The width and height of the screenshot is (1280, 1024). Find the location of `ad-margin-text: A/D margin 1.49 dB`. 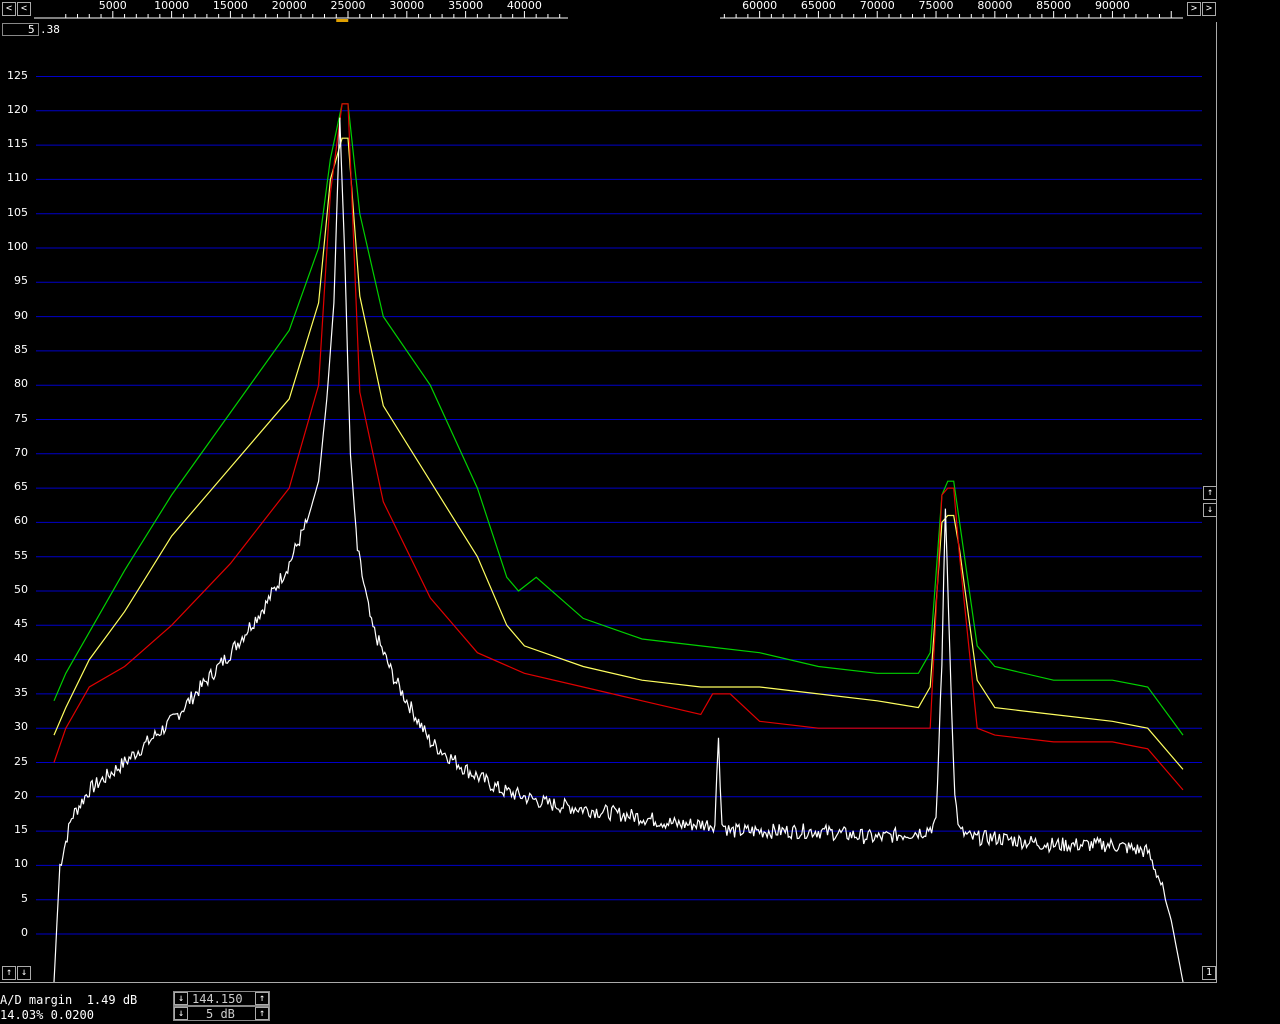

ad-margin-text: A/D margin 1.49 dB is located at coordinates (69, 1000).